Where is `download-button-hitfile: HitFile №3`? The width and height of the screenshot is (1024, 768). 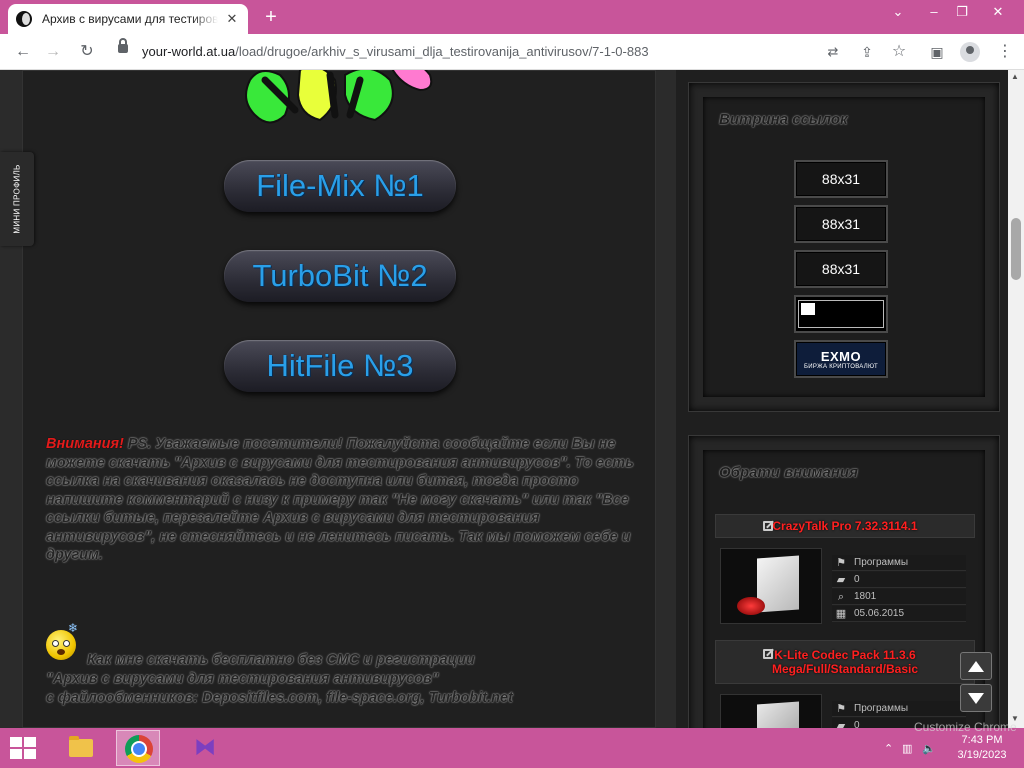 download-button-hitfile: HitFile №3 is located at coordinates (340, 366).